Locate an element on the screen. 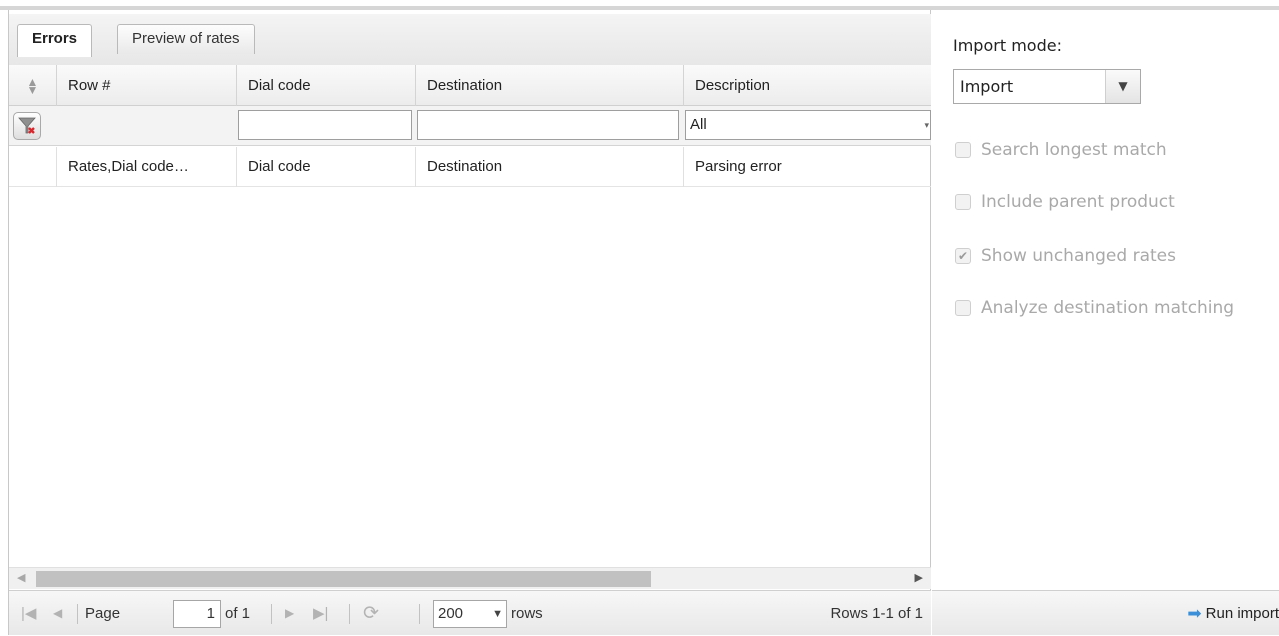  show-unchanged-rates-checkbox: ✔ is located at coordinates (963, 256).